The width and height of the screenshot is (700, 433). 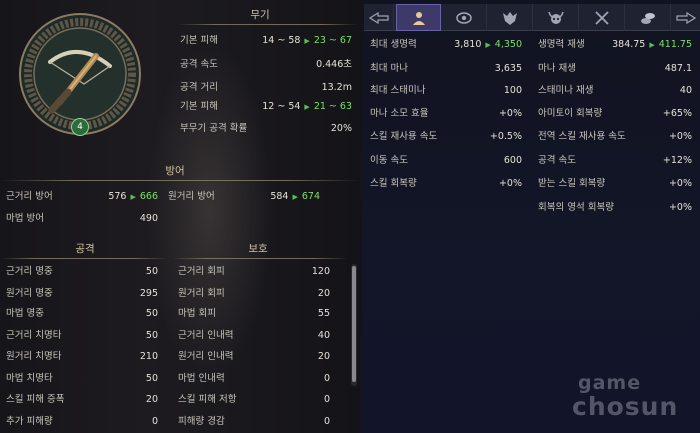 I want to click on protection-stat-row: 마법 회피 55, so click(x=254, y=314).